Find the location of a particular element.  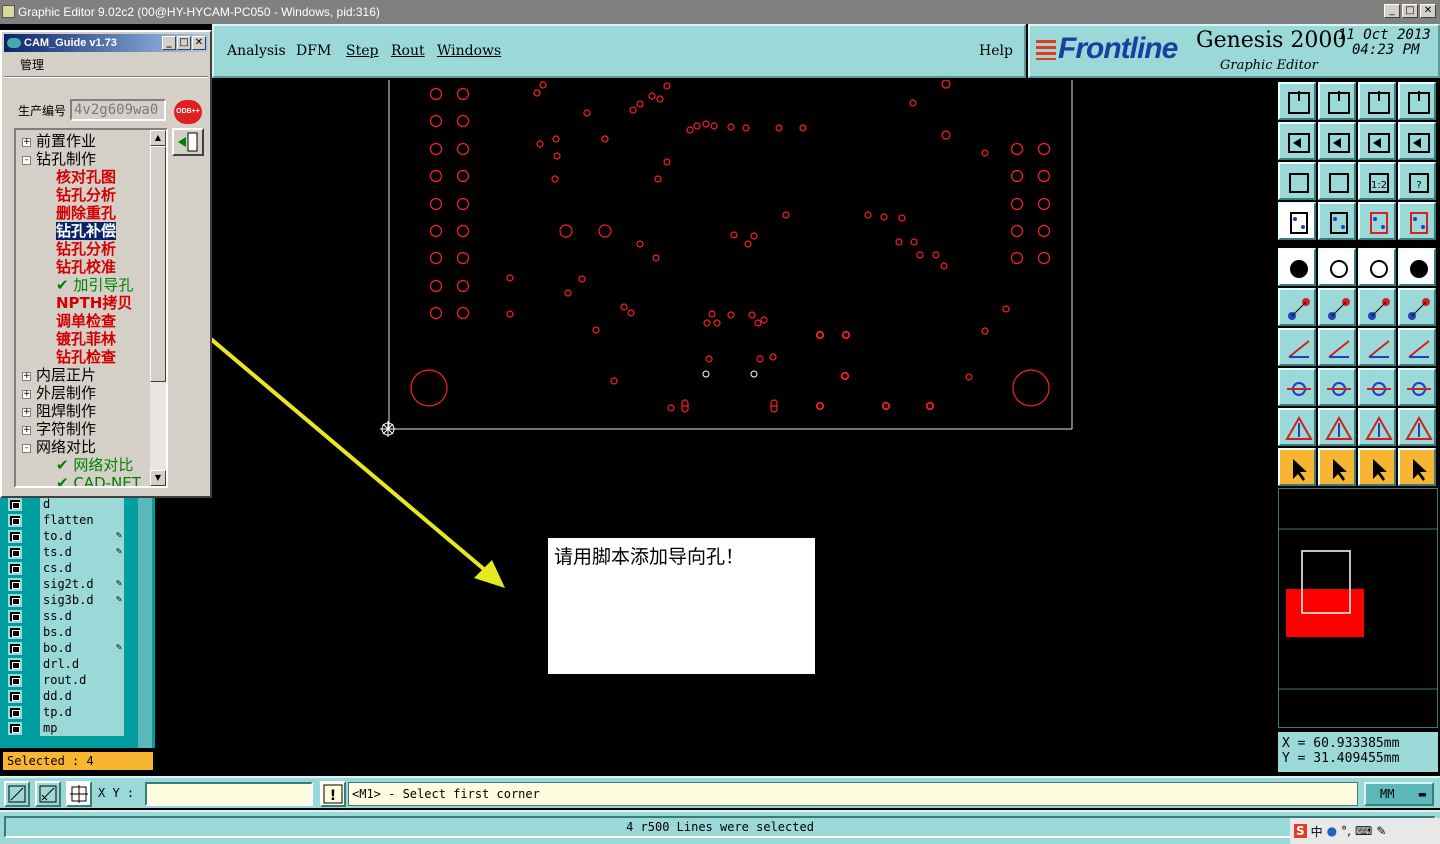

layer-name: d is located at coordinates (82, 504).